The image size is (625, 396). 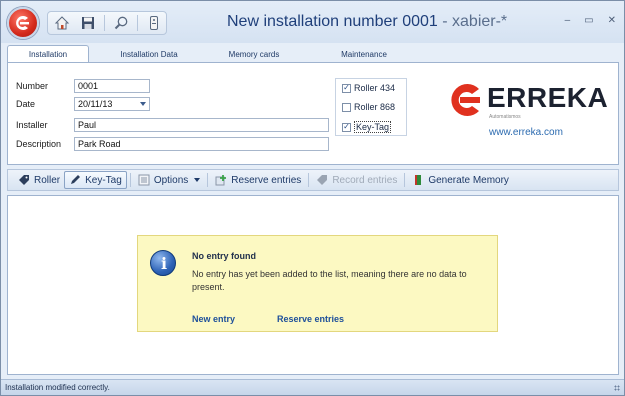 What do you see at coordinates (32, 125) in the screenshot?
I see `installer-label: Installer` at bounding box center [32, 125].